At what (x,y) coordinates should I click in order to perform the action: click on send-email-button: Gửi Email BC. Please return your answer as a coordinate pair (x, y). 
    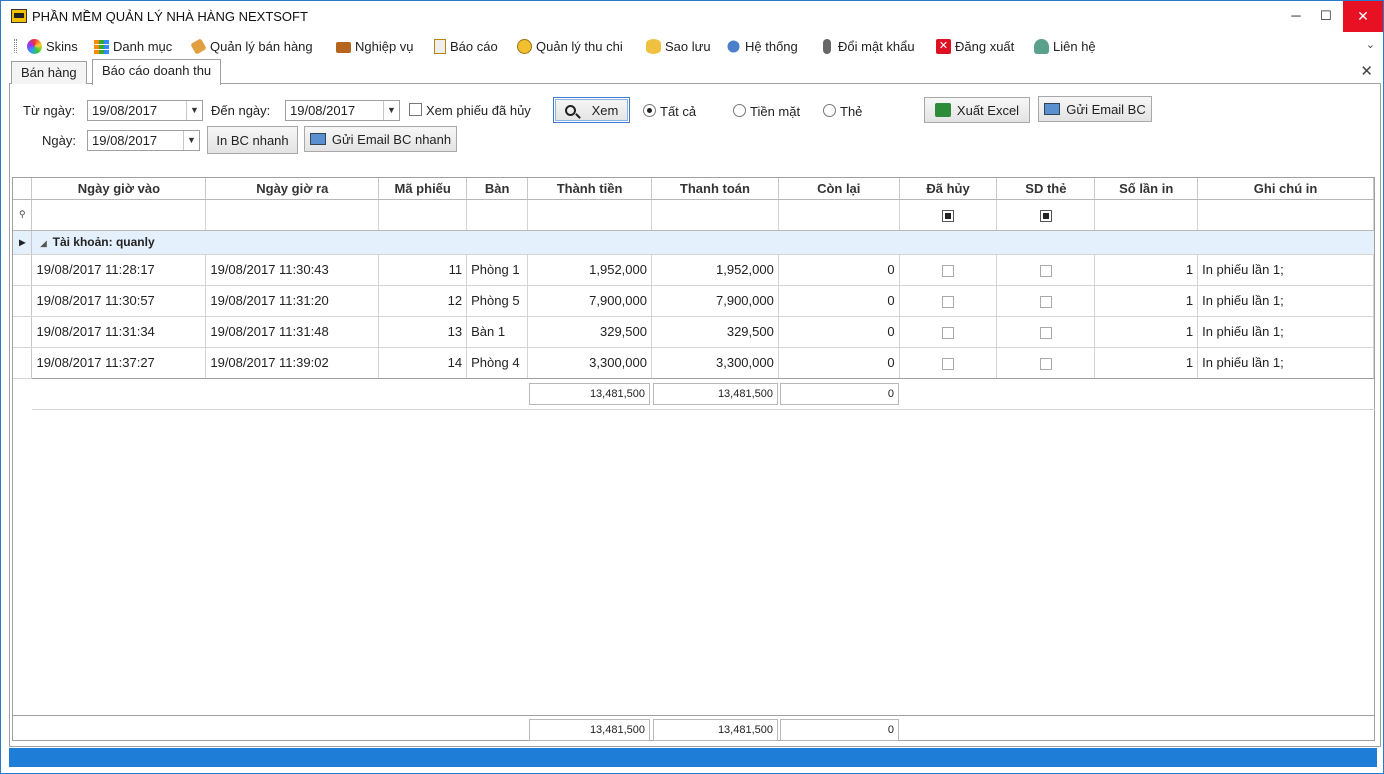
    Looking at the image, I should click on (1095, 109).